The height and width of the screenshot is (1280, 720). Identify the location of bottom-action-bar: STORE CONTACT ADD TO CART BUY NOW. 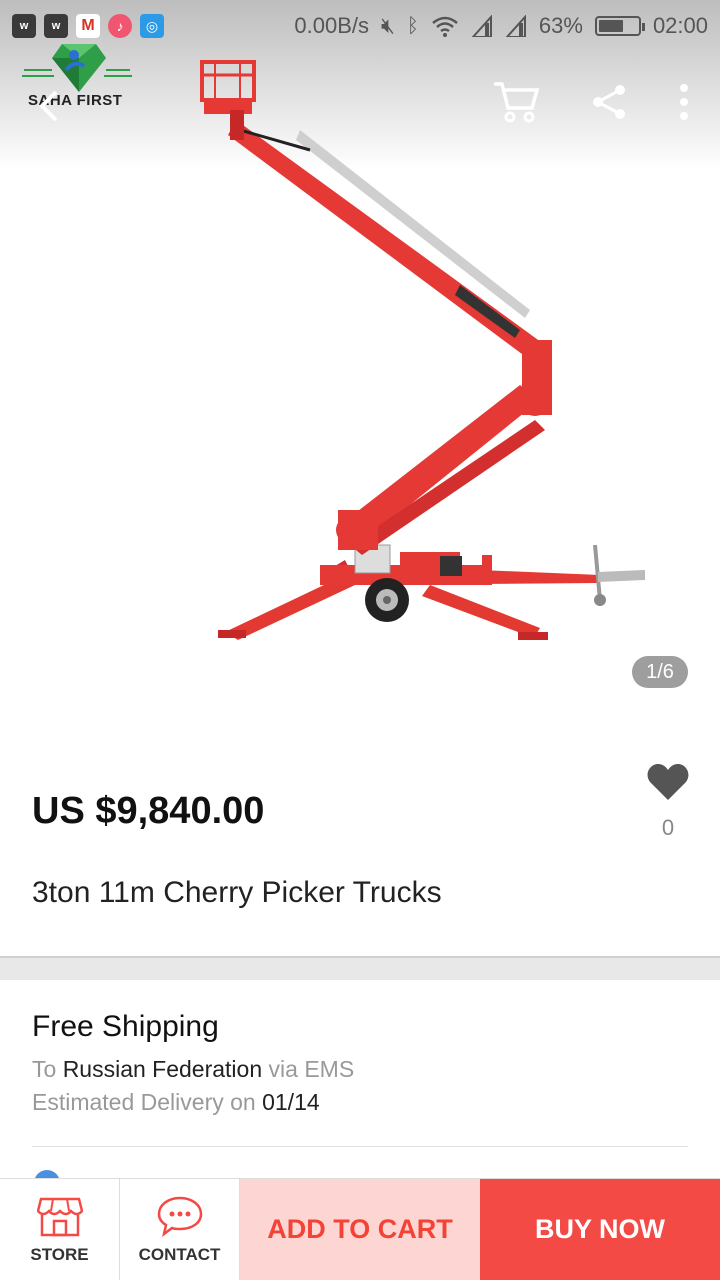
(360, 1229).